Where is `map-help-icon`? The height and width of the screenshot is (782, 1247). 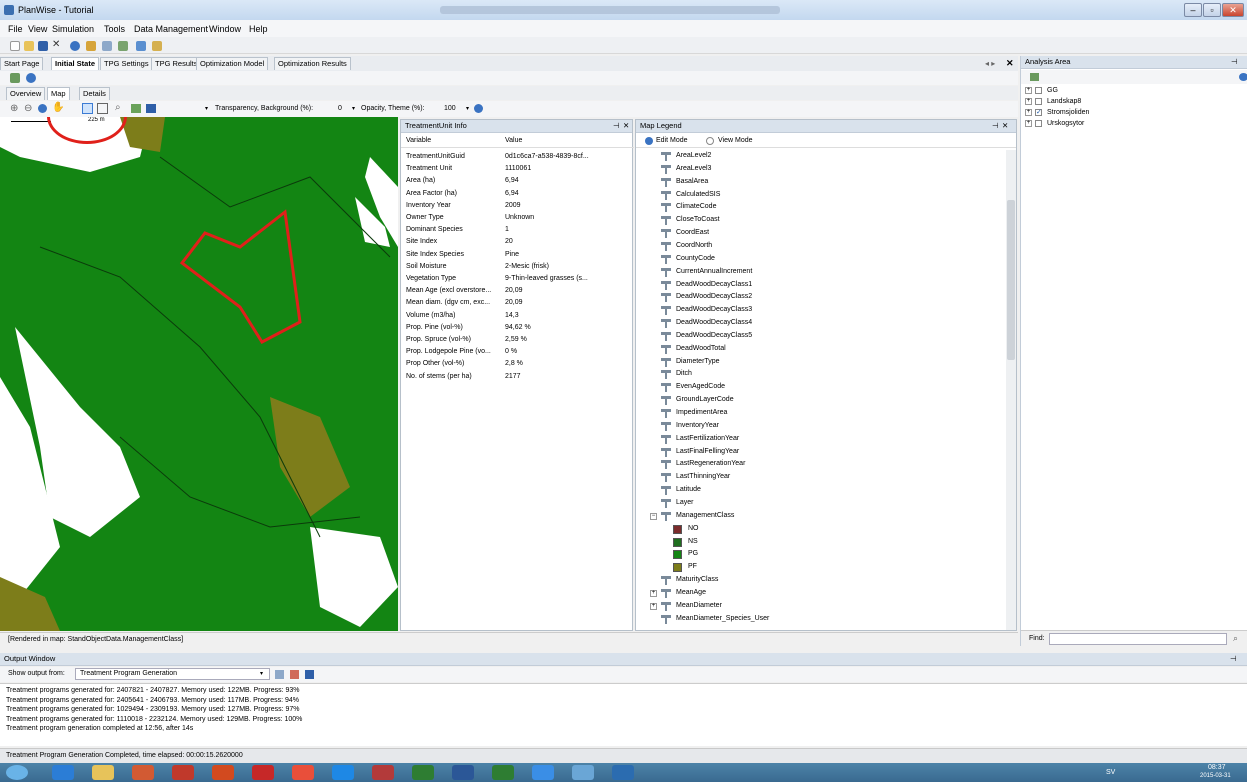 map-help-icon is located at coordinates (478, 108).